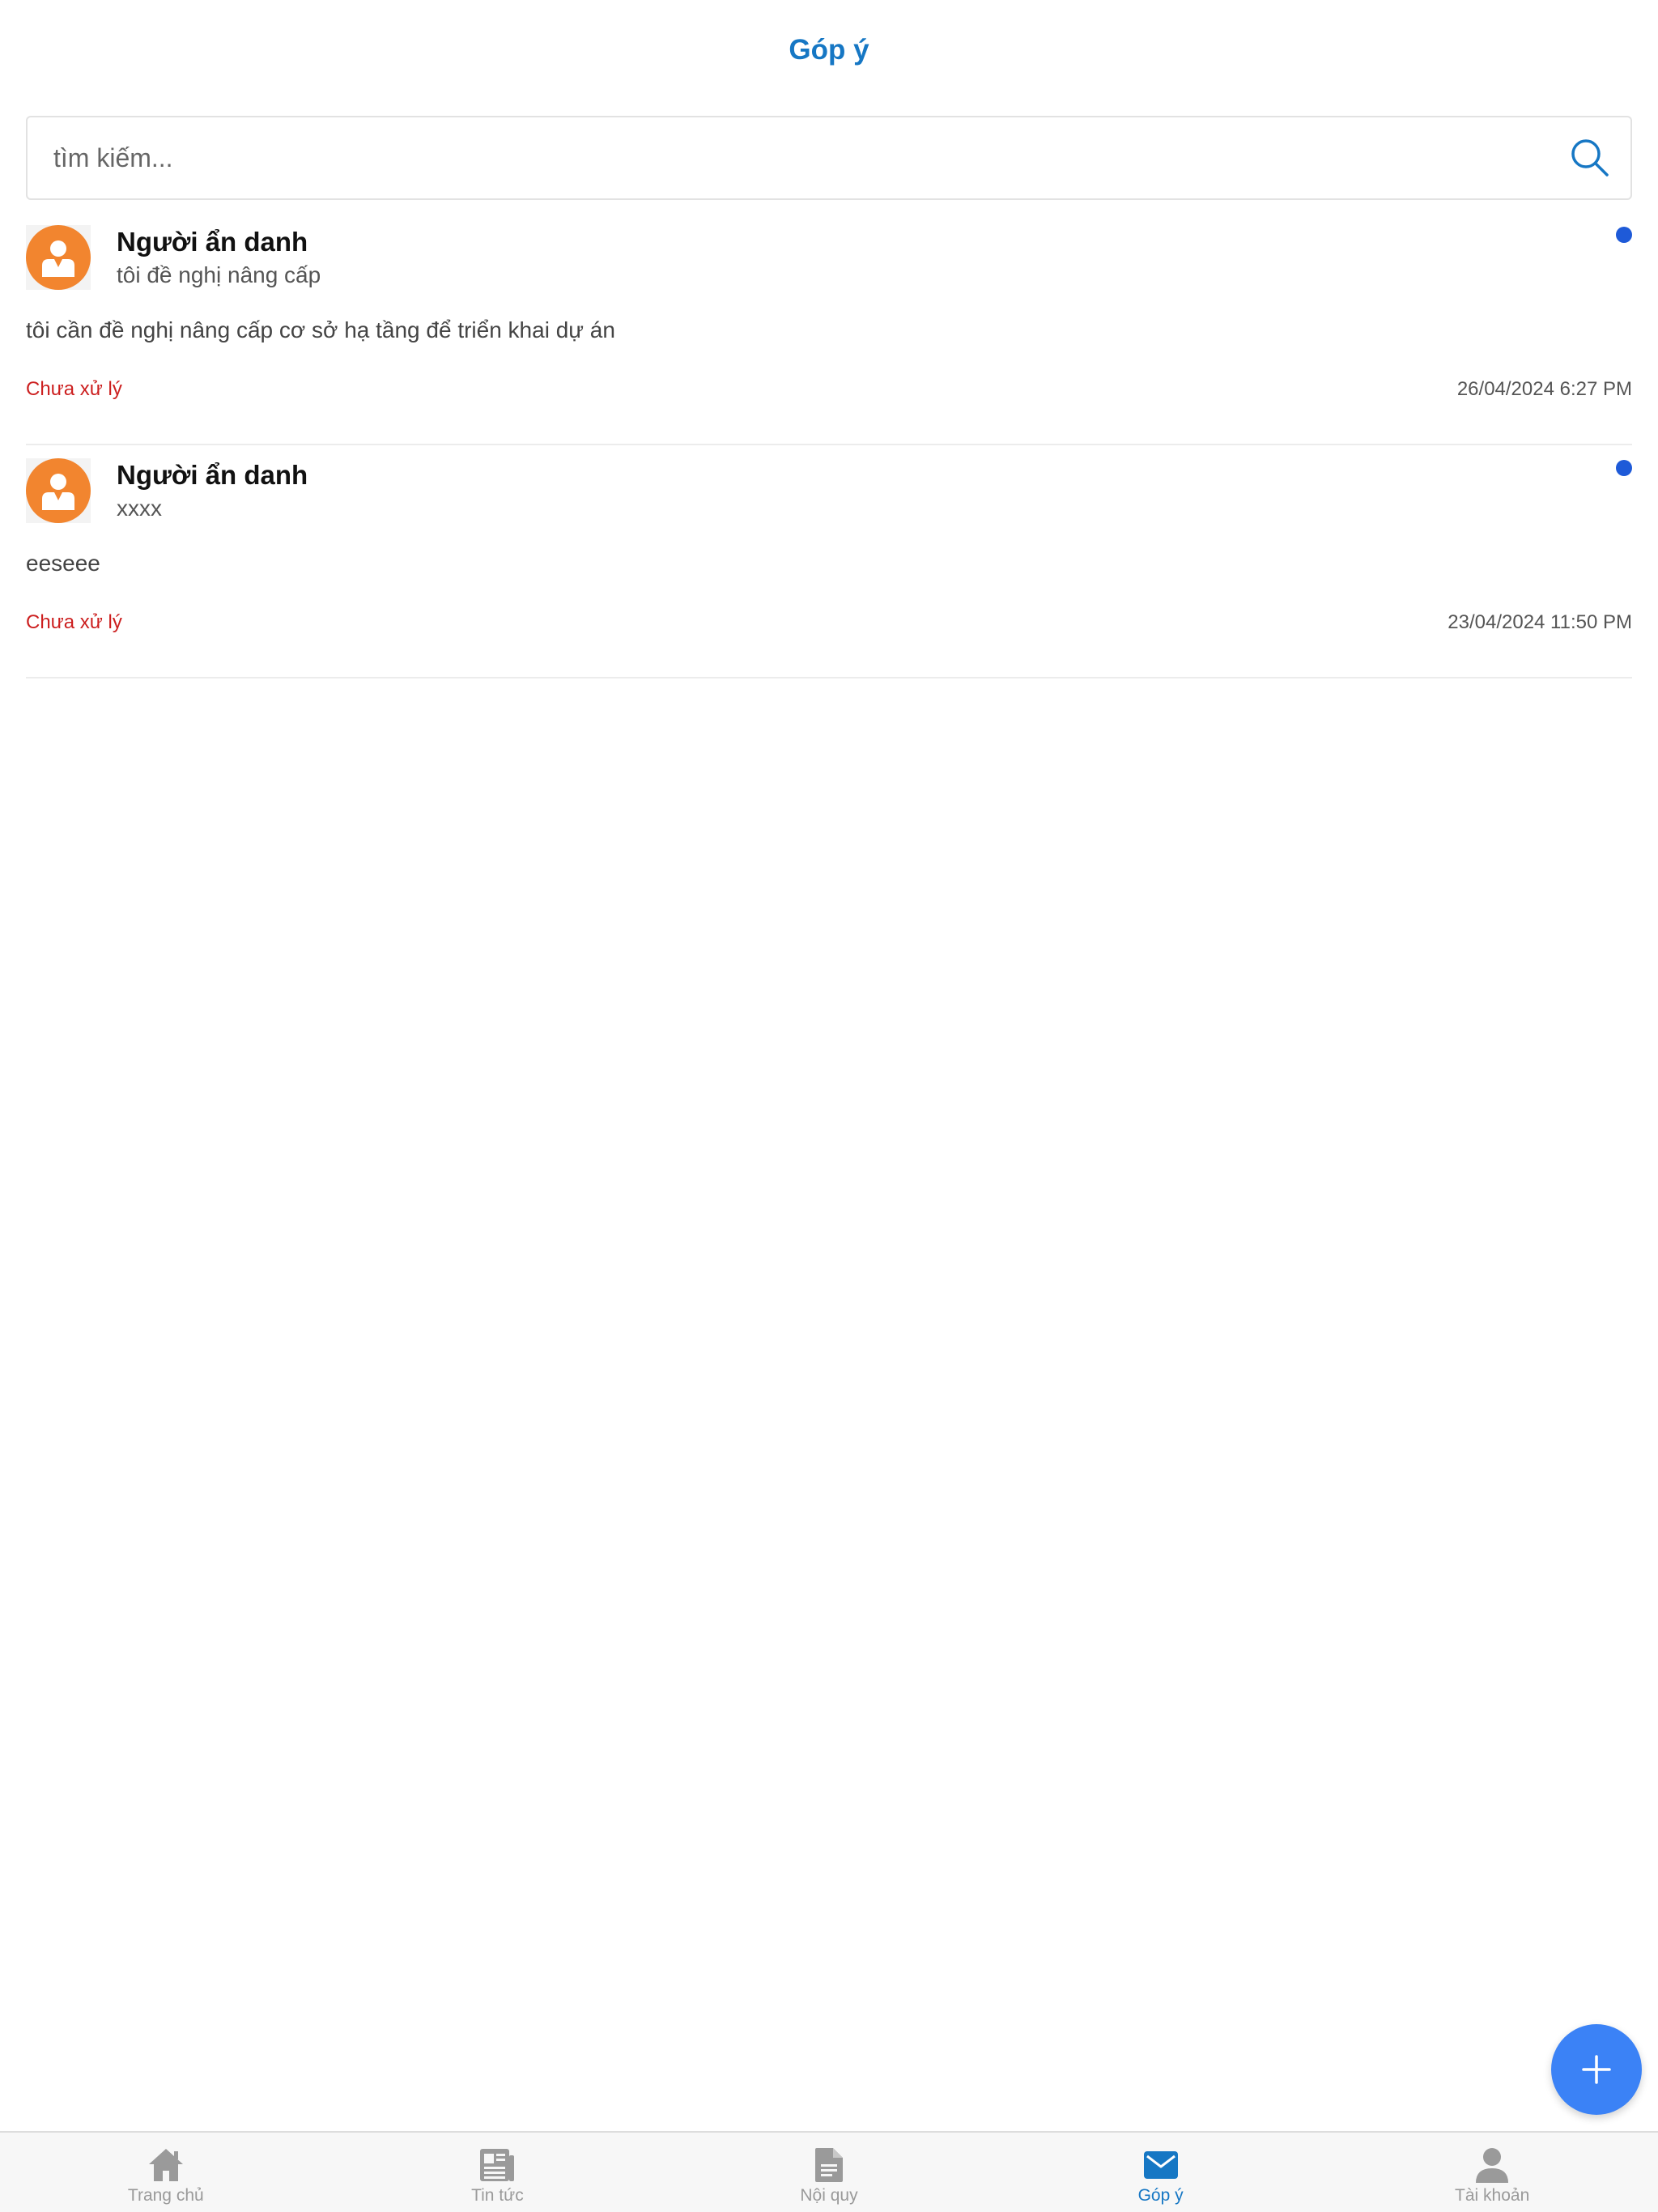 This screenshot has width=1658, height=2212. I want to click on tab-label: Tài khoản, so click(1492, 2196).